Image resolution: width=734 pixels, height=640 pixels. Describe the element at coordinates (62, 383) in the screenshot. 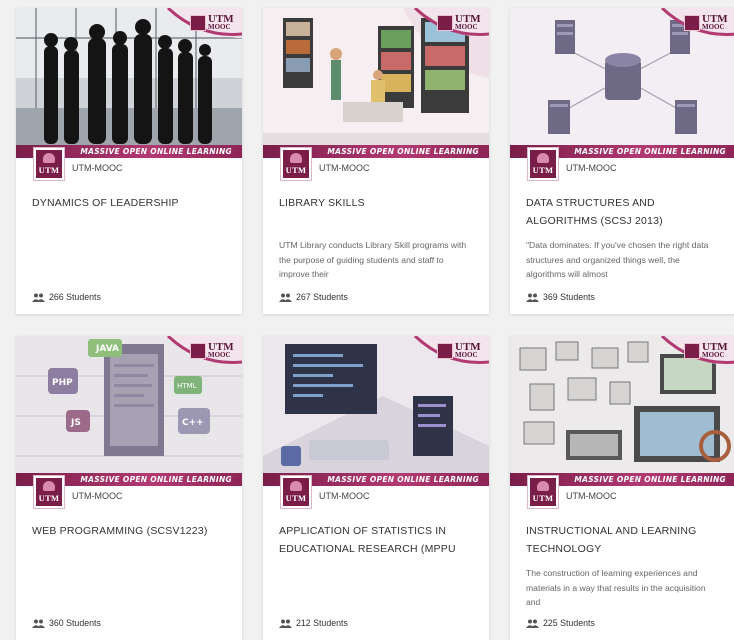

I see `svg-text: PHP` at that location.